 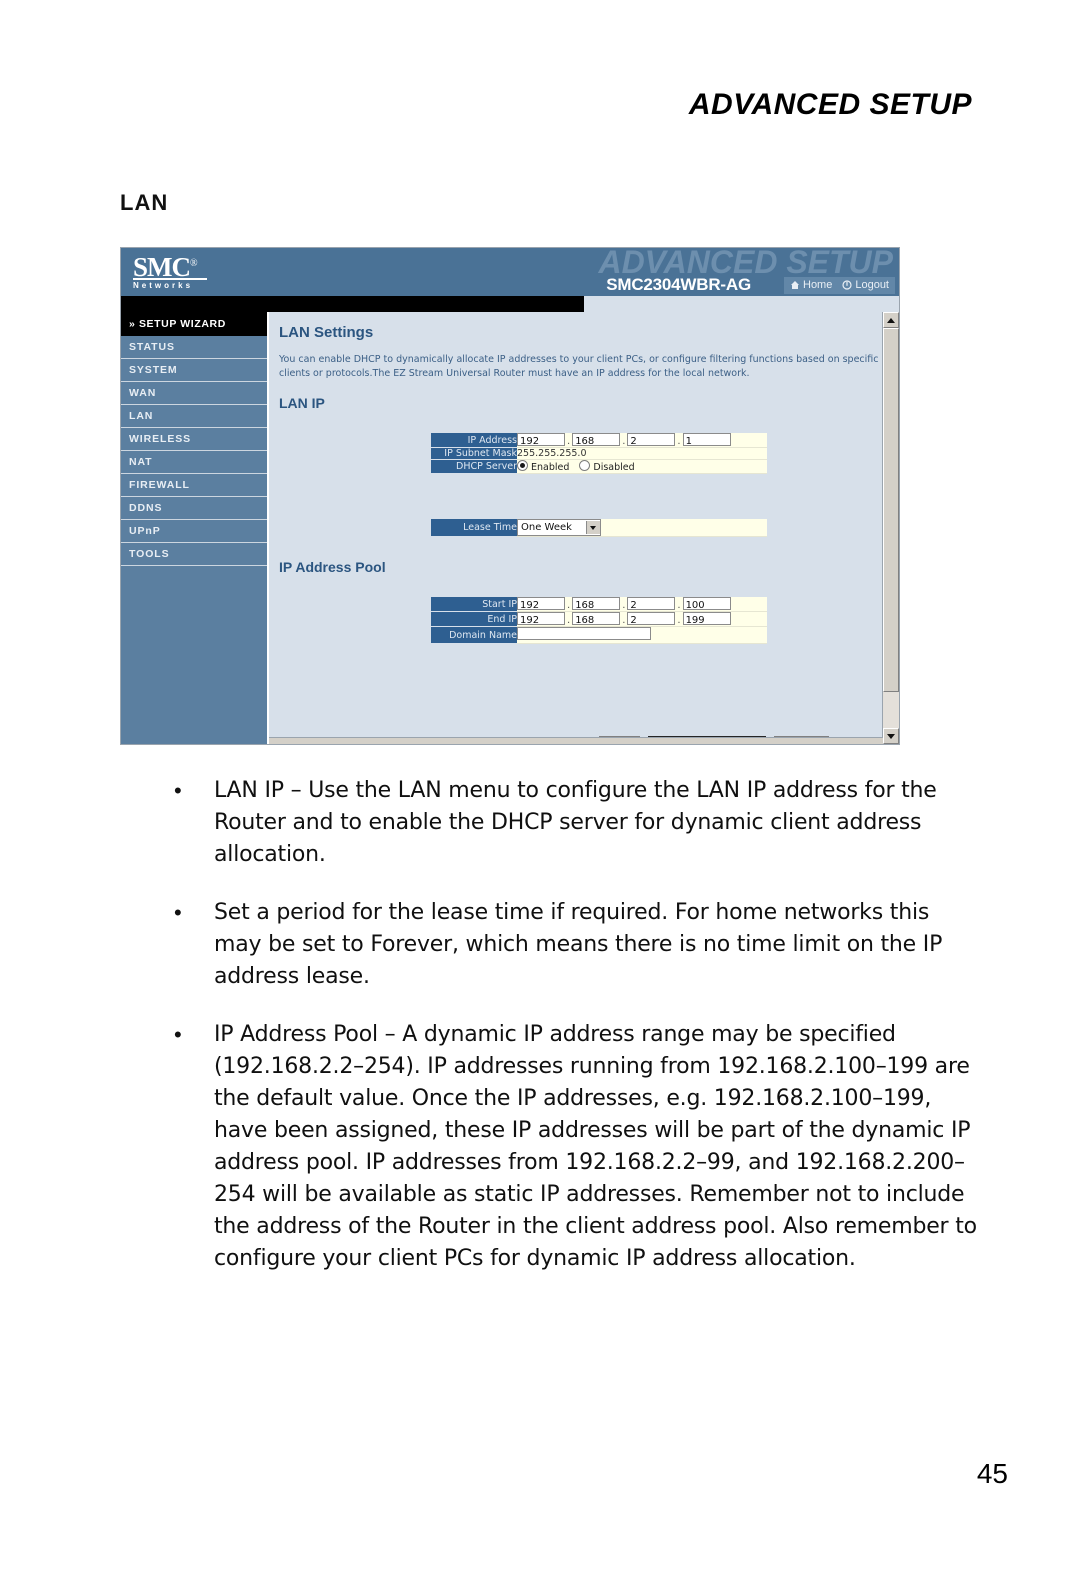 What do you see at coordinates (194, 462) in the screenshot?
I see `sidebar-item-nat: NAT` at bounding box center [194, 462].